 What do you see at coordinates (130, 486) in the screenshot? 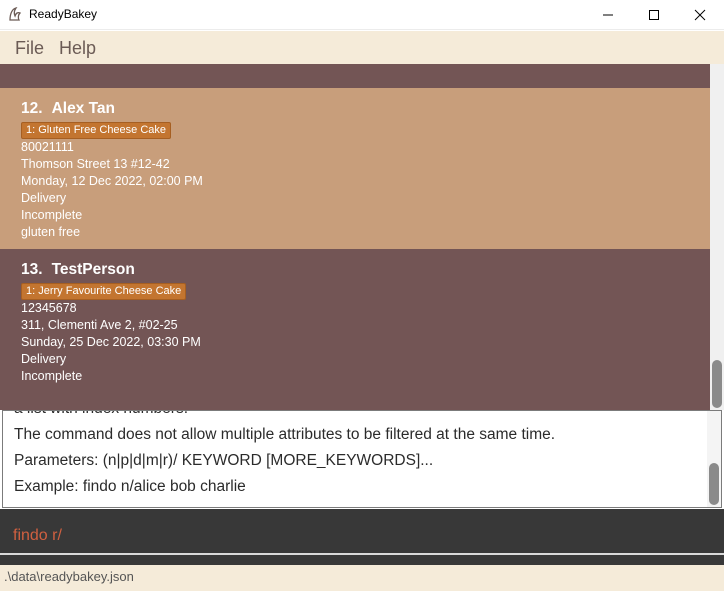
I see `result-line: Example: findo n/alice bob charlie` at bounding box center [130, 486].